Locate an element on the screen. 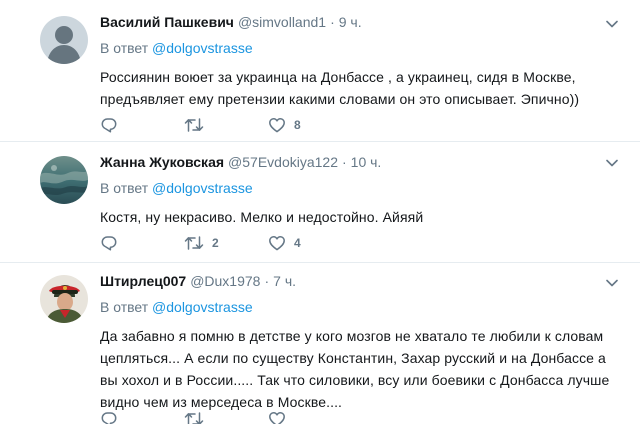  user-handle: @Dux1978 is located at coordinates (225, 281).